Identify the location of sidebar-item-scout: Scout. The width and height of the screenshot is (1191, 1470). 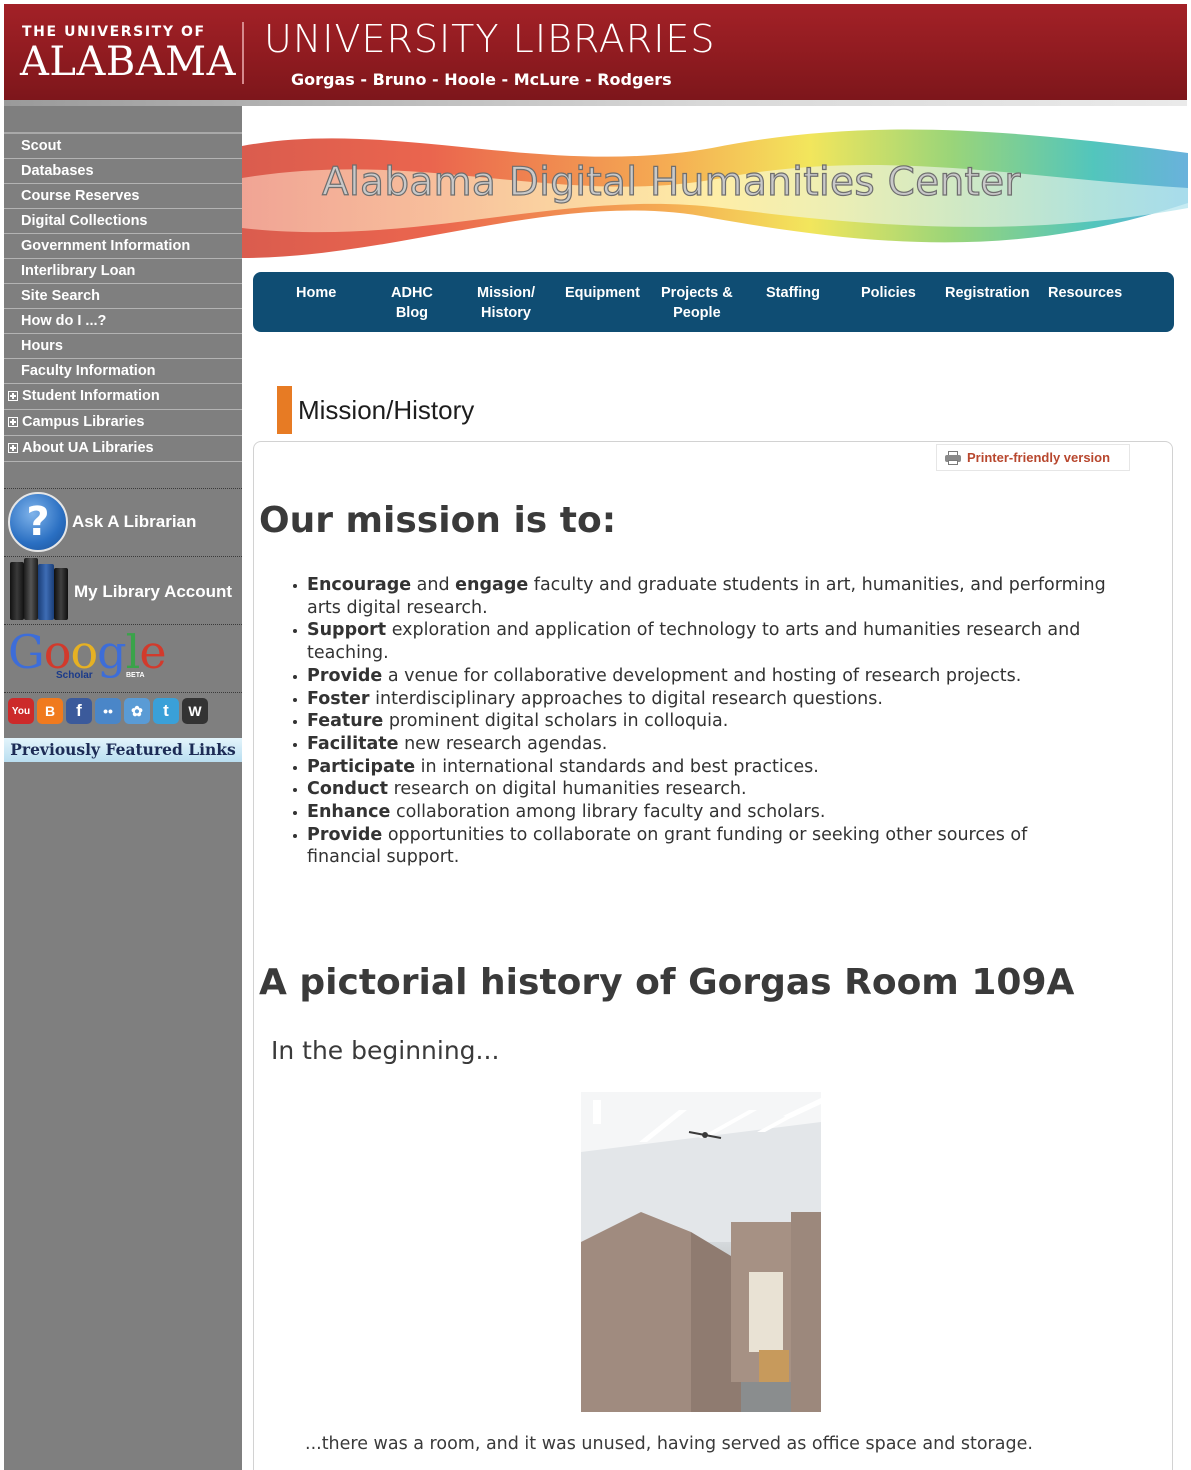
(123, 146).